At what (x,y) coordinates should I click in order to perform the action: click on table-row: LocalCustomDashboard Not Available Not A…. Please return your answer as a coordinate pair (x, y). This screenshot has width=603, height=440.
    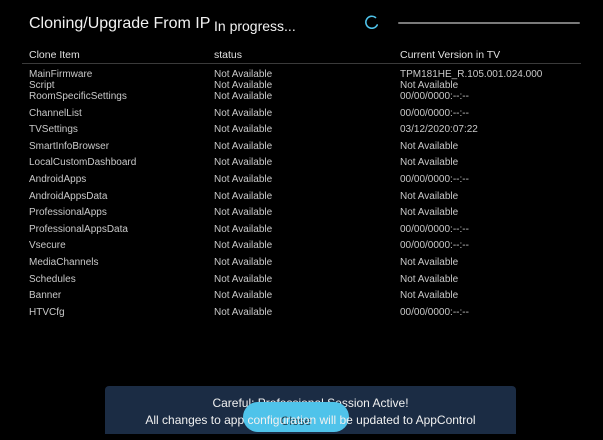
    Looking at the image, I should click on (301, 165).